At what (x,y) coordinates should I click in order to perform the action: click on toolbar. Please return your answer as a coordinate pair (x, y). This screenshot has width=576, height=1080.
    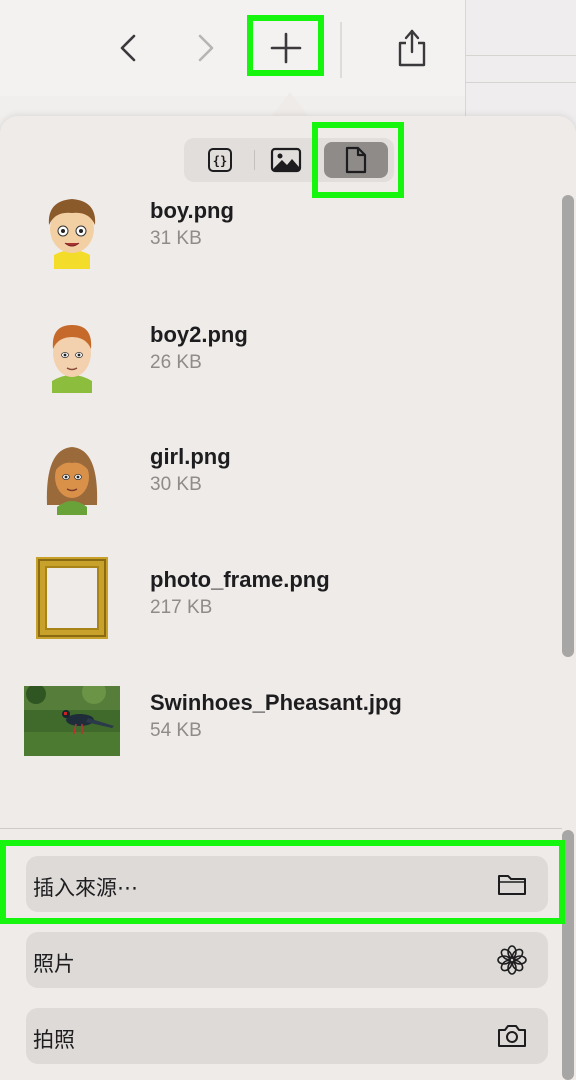
    Looking at the image, I should click on (232, 48).